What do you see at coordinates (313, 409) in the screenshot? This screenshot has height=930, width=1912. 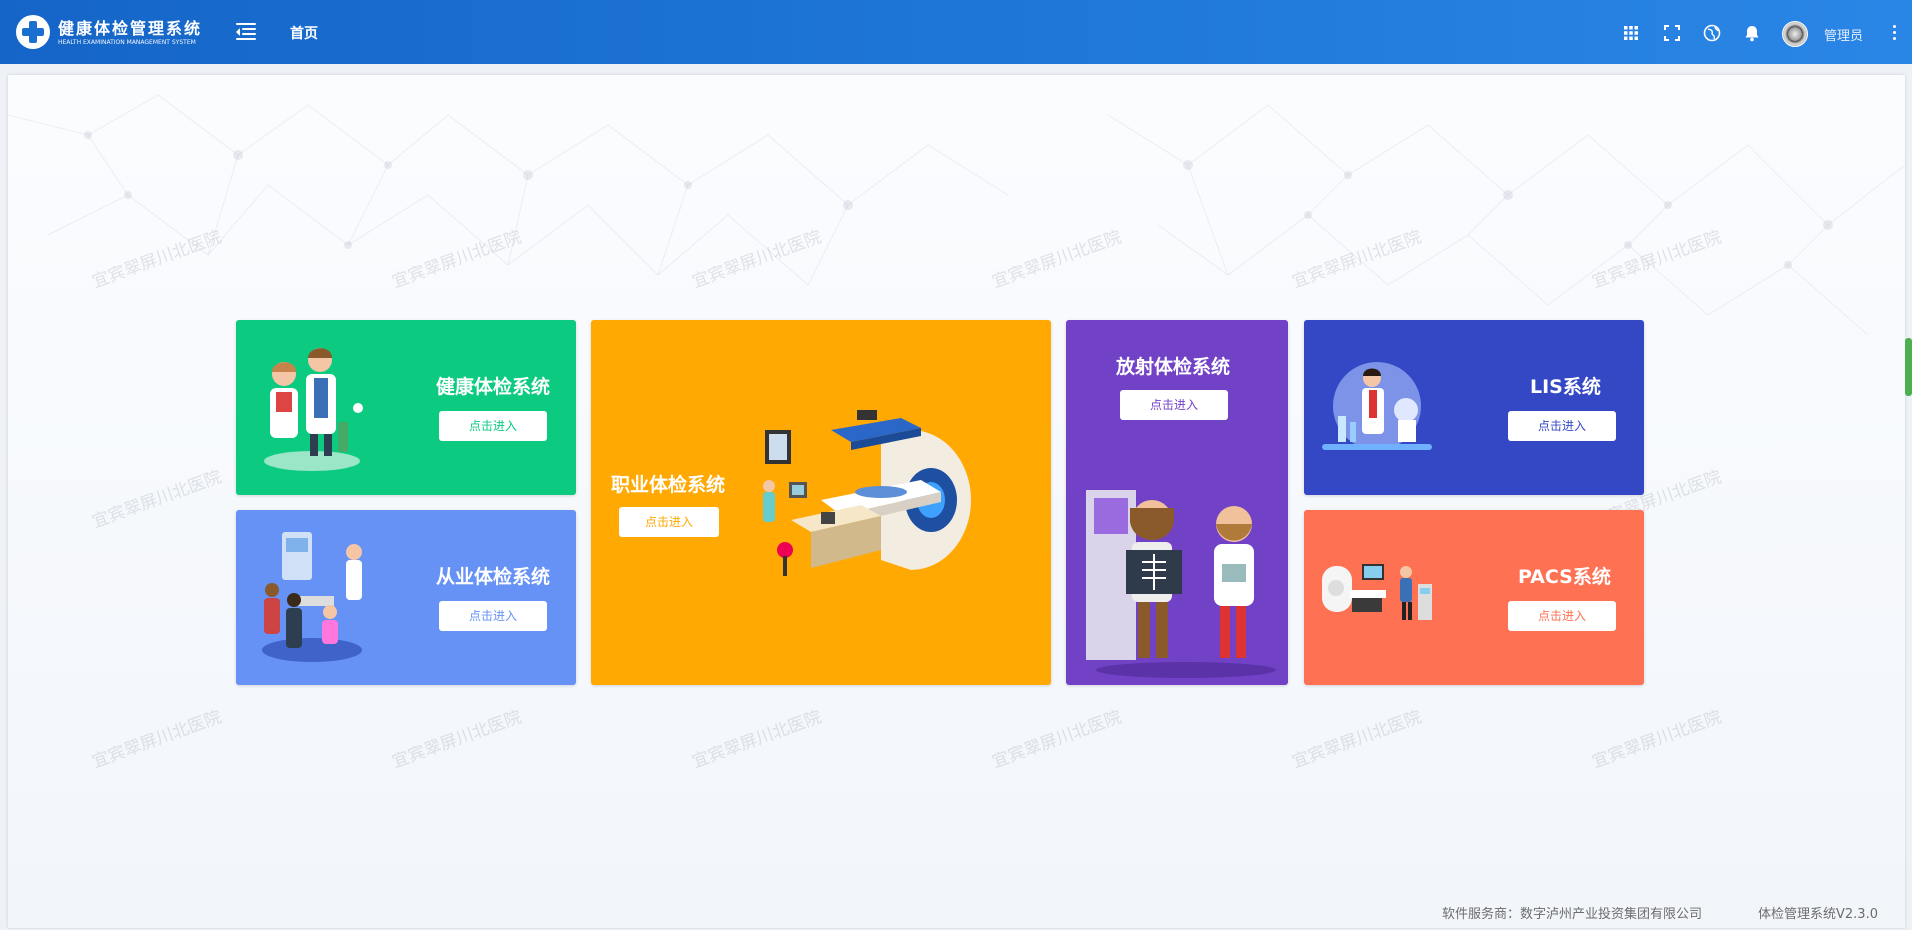 I see `doctors-illustration` at bounding box center [313, 409].